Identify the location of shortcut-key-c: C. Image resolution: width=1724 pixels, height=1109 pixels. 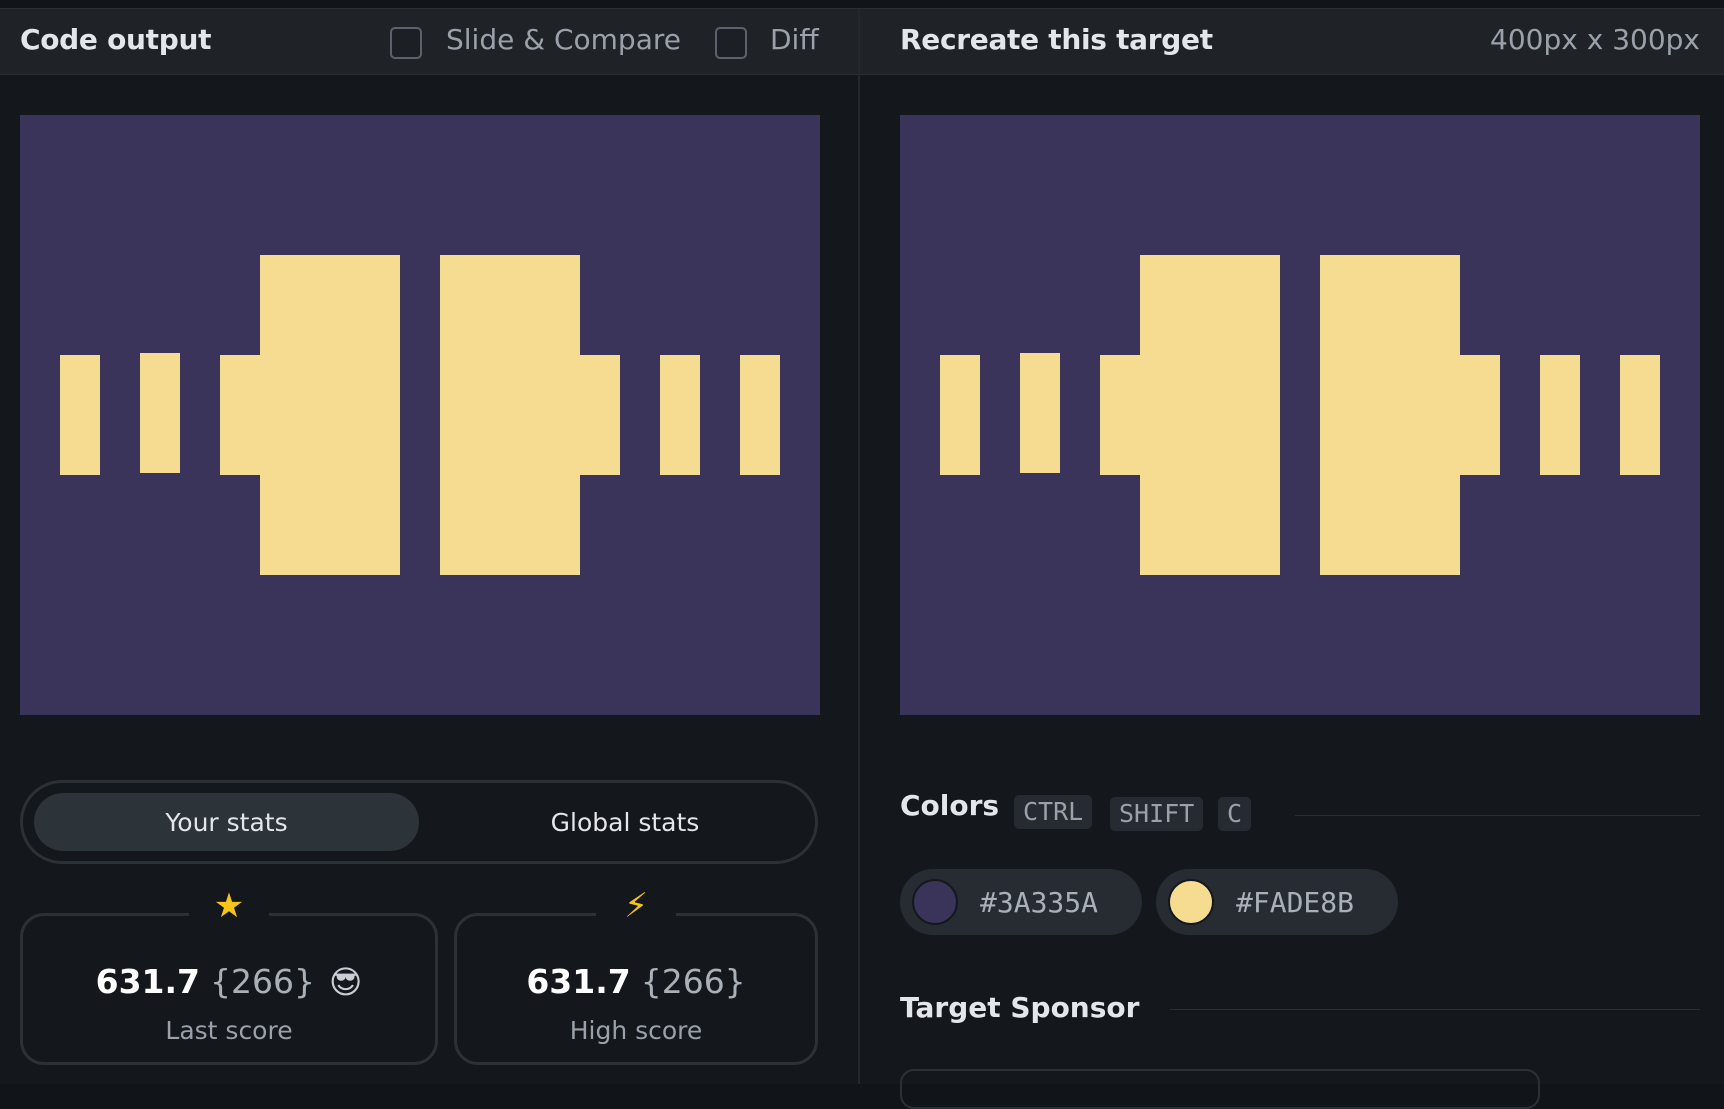
(1235, 814).